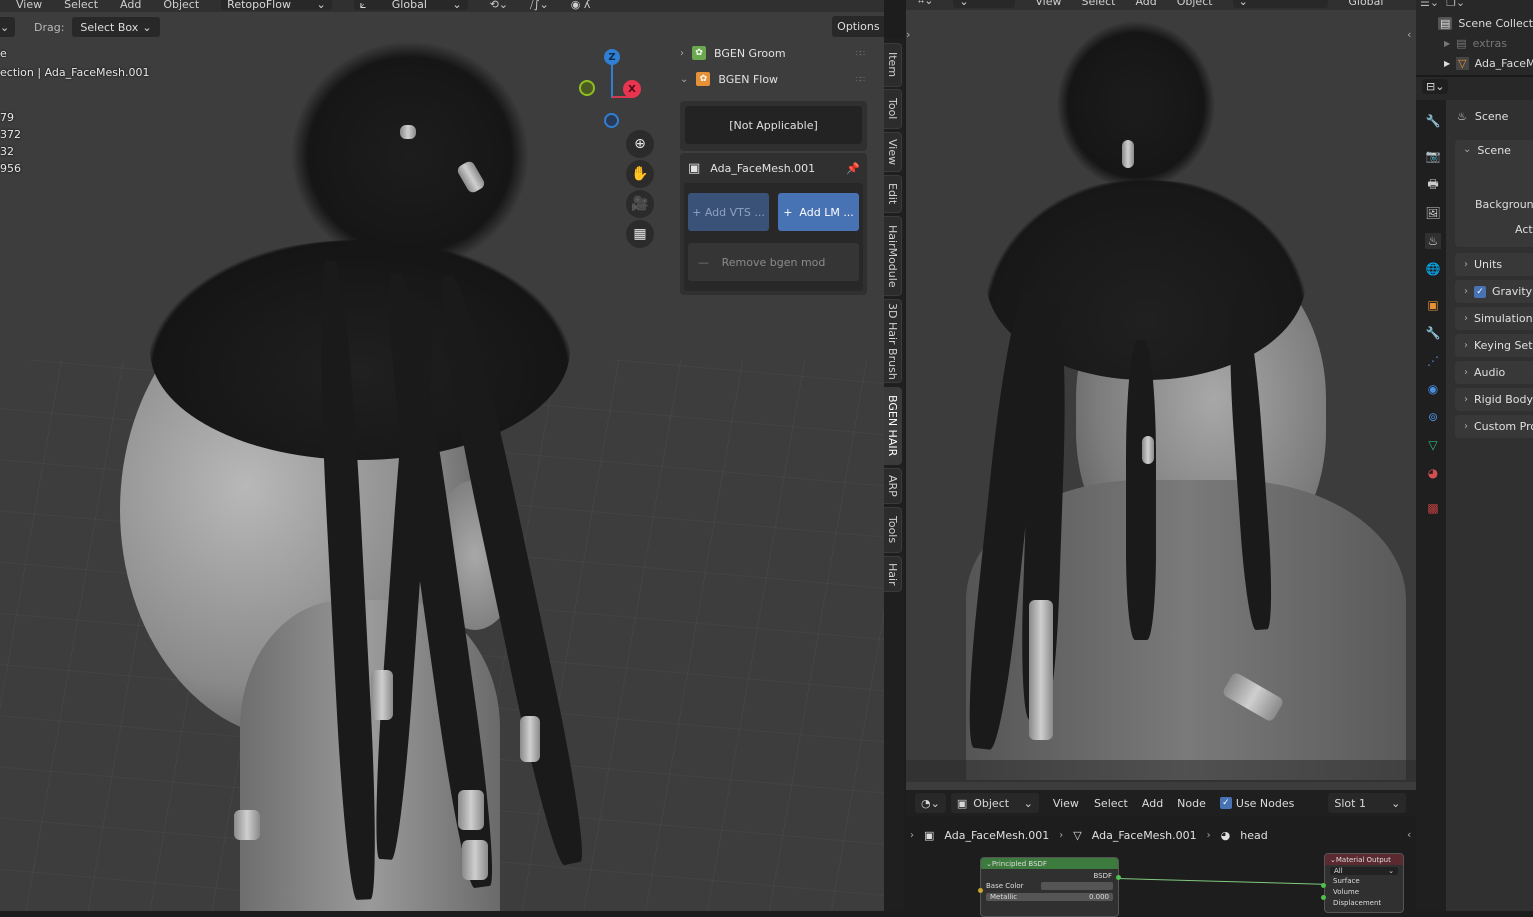 The image size is (1533, 917). What do you see at coordinates (1488, 63) in the screenshot?
I see `outliner-item-ada-facemesh: ▶ ▽ Ada_FaceM` at bounding box center [1488, 63].